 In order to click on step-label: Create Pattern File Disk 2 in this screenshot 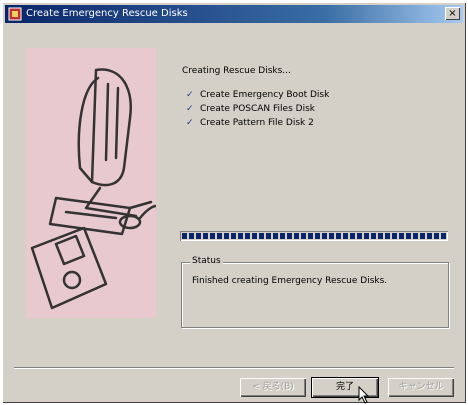, I will do `click(257, 123)`.